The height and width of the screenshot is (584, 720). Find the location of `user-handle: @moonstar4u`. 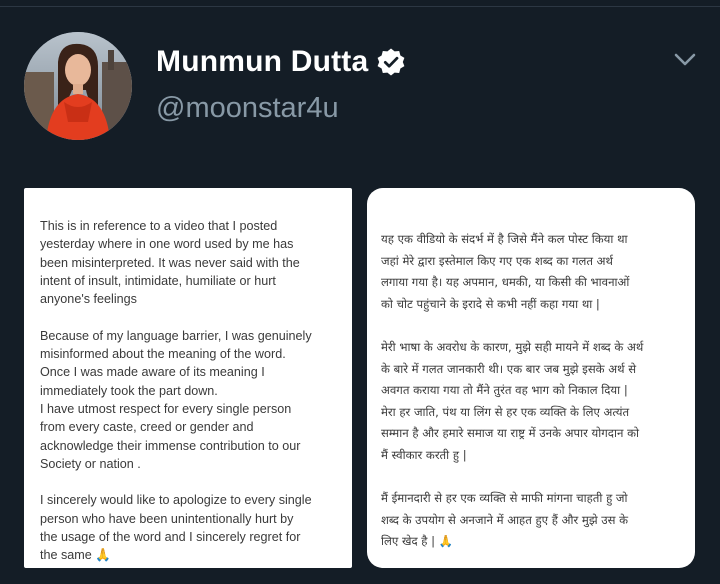

user-handle: @moonstar4u is located at coordinates (247, 108).